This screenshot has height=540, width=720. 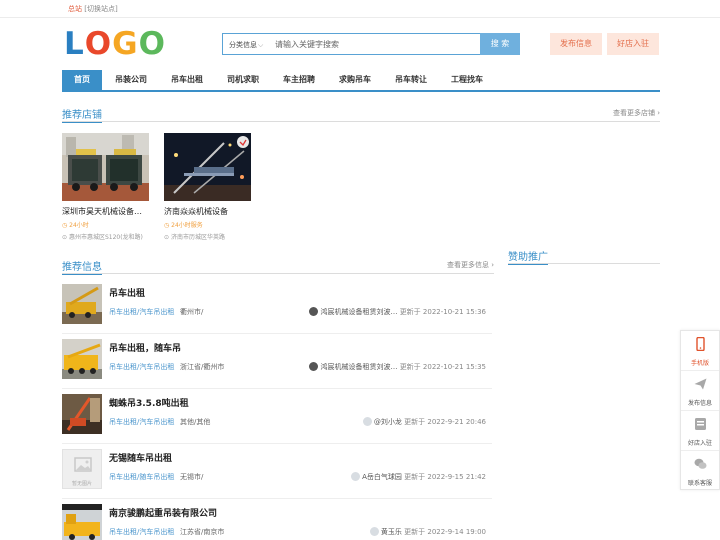 What do you see at coordinates (355, 80) in the screenshot?
I see `nav-item-buy-crane: 求购吊车` at bounding box center [355, 80].